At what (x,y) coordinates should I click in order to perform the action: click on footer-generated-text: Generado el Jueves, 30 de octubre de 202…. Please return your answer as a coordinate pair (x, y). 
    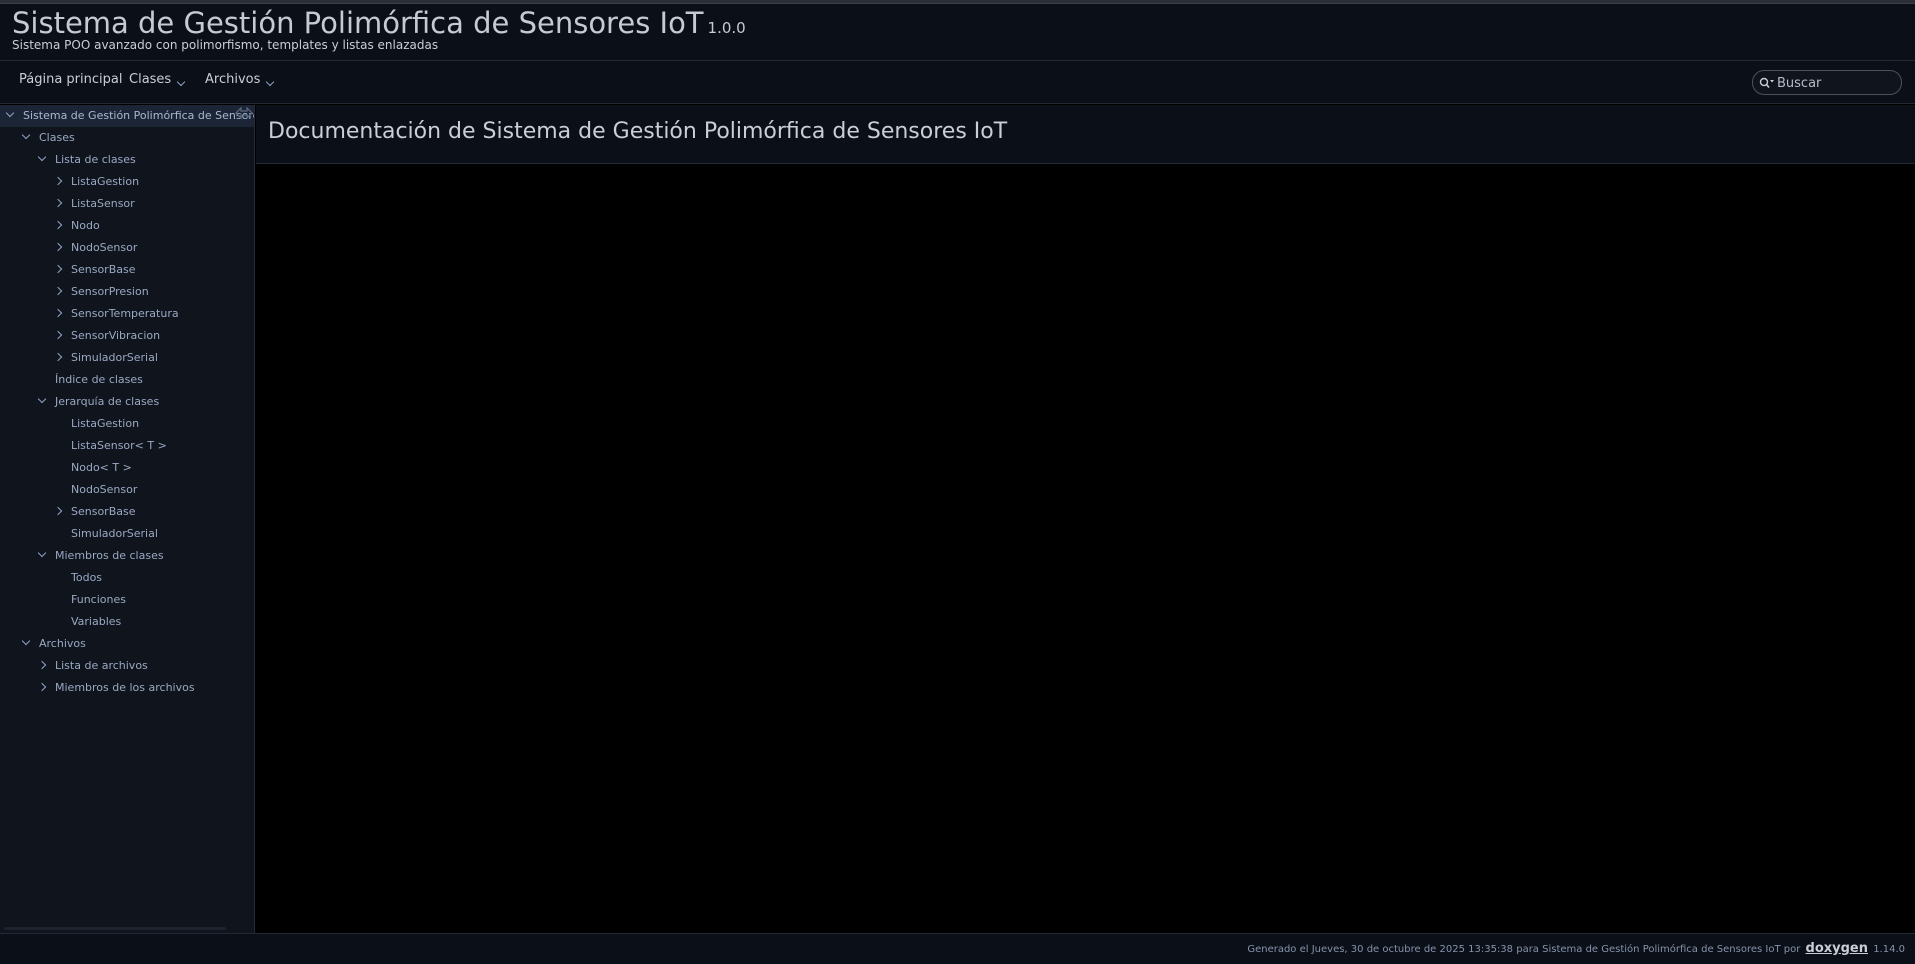
    Looking at the image, I should click on (1524, 949).